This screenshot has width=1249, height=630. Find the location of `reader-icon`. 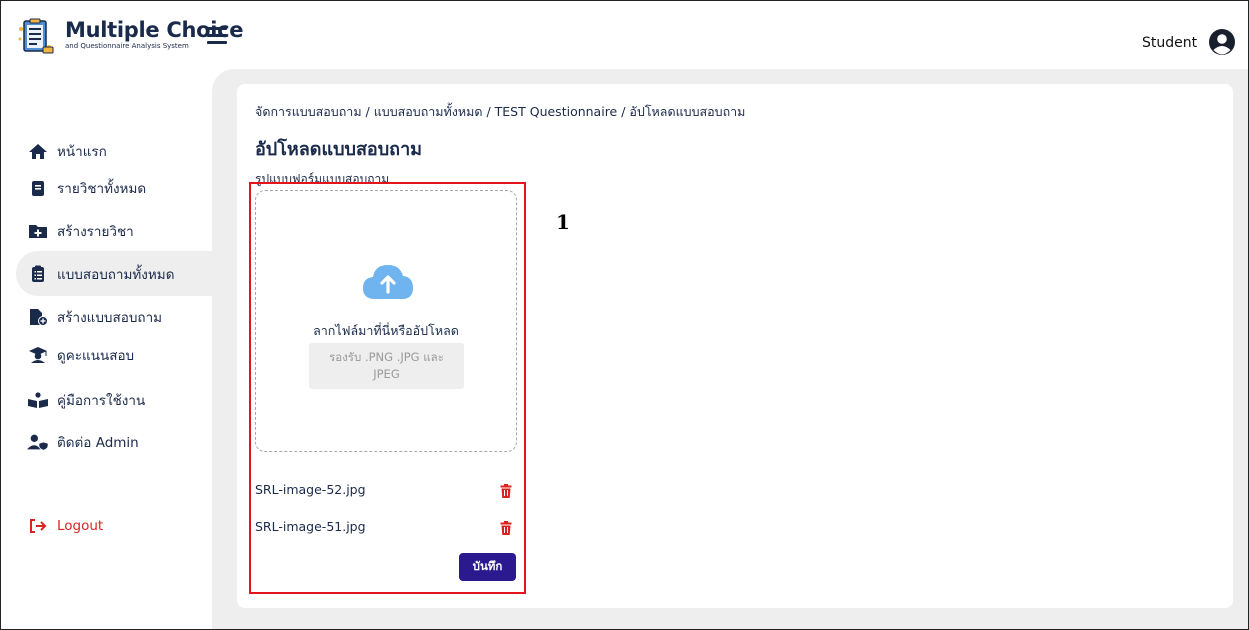

reader-icon is located at coordinates (38, 400).